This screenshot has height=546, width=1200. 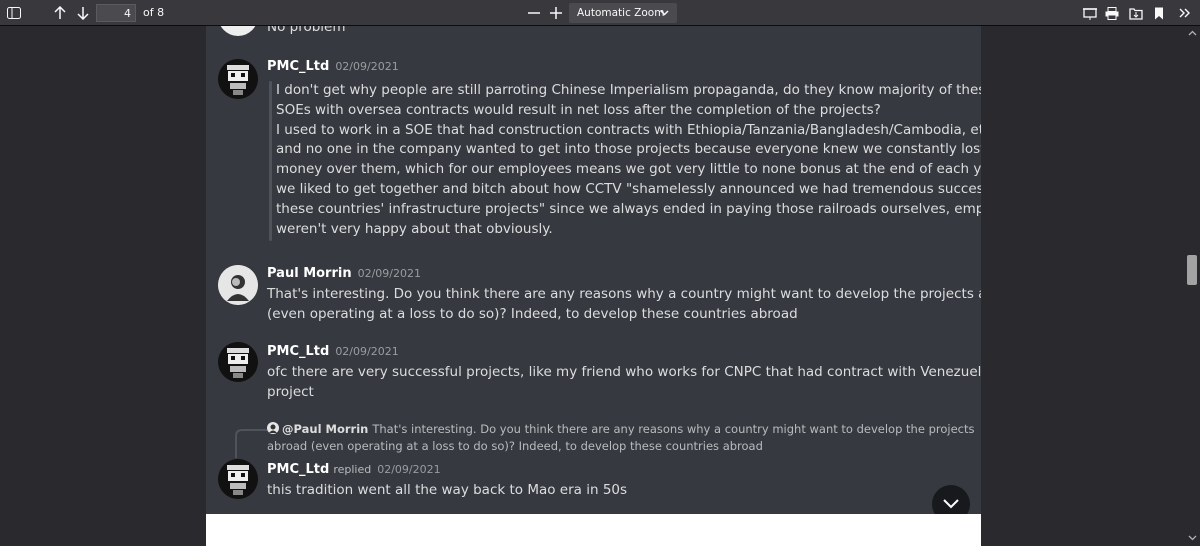 I want to click on message-author: PMC_Ltd replied 02/09/2021, so click(x=354, y=469).